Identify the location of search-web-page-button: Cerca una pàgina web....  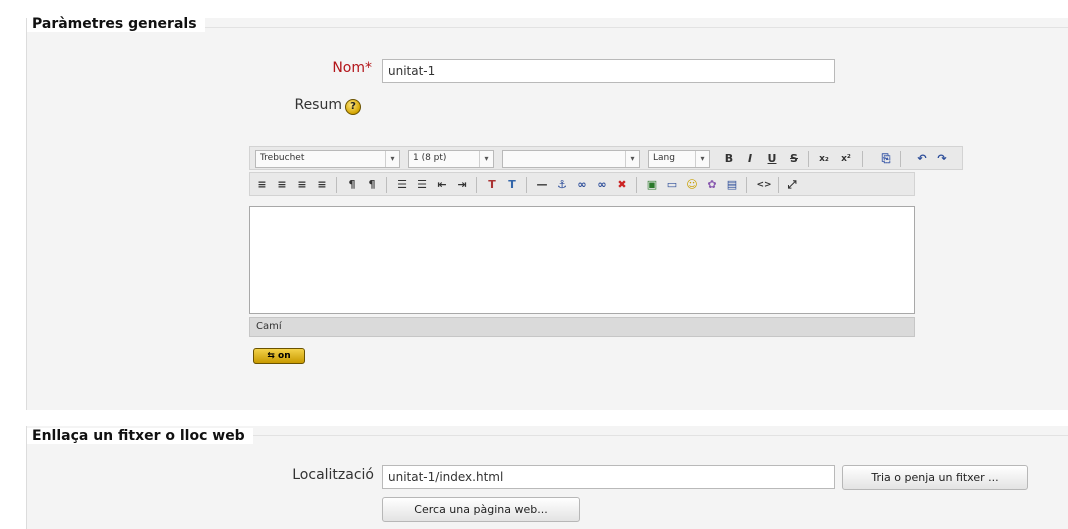
(481, 509).